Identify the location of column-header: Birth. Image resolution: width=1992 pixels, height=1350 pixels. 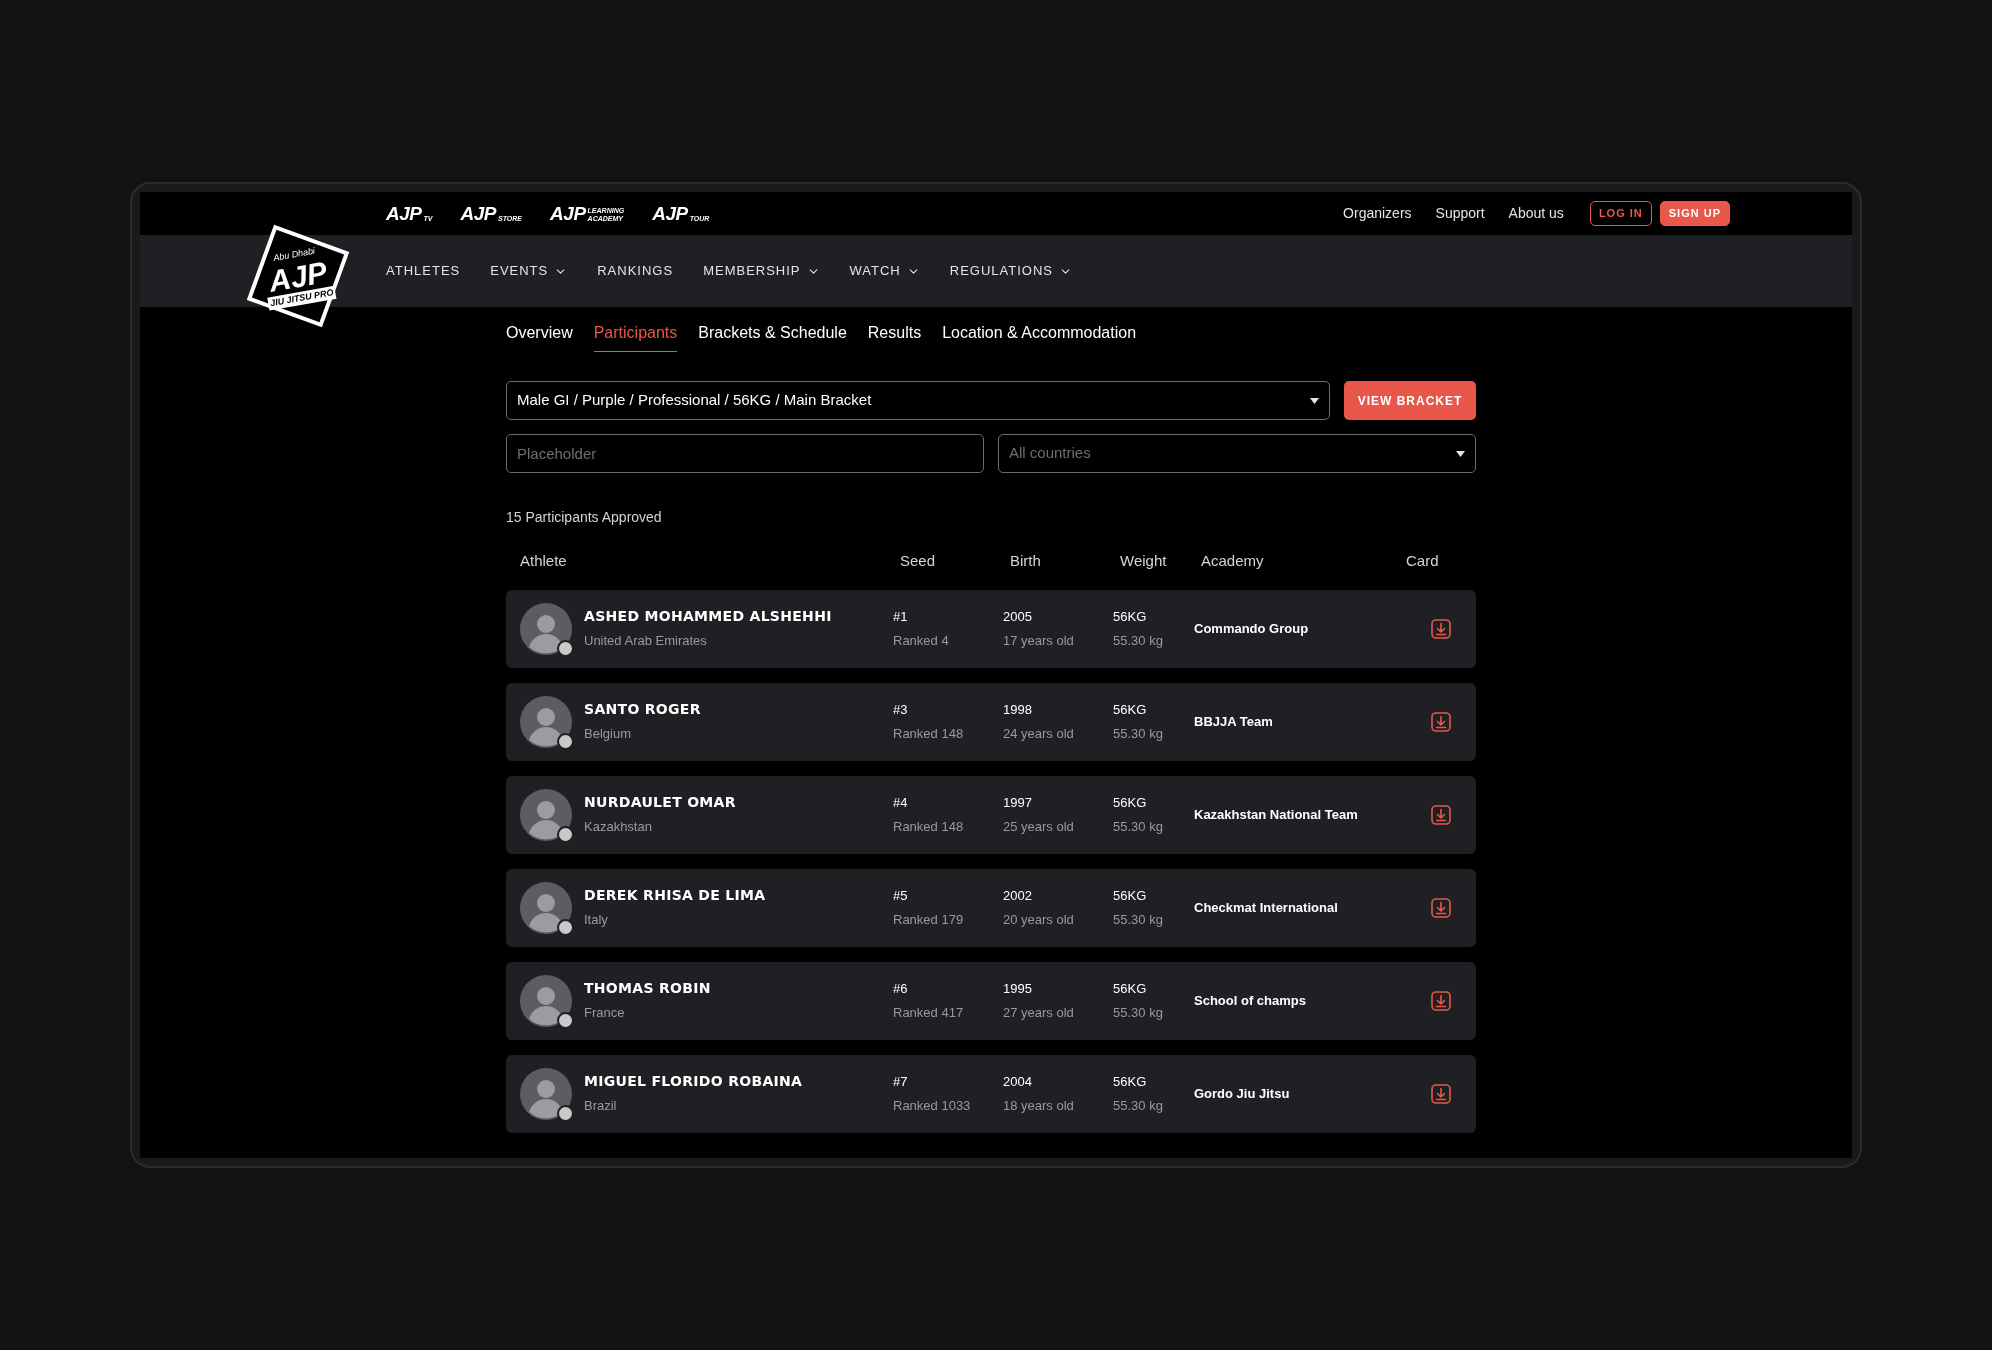
(1026, 561).